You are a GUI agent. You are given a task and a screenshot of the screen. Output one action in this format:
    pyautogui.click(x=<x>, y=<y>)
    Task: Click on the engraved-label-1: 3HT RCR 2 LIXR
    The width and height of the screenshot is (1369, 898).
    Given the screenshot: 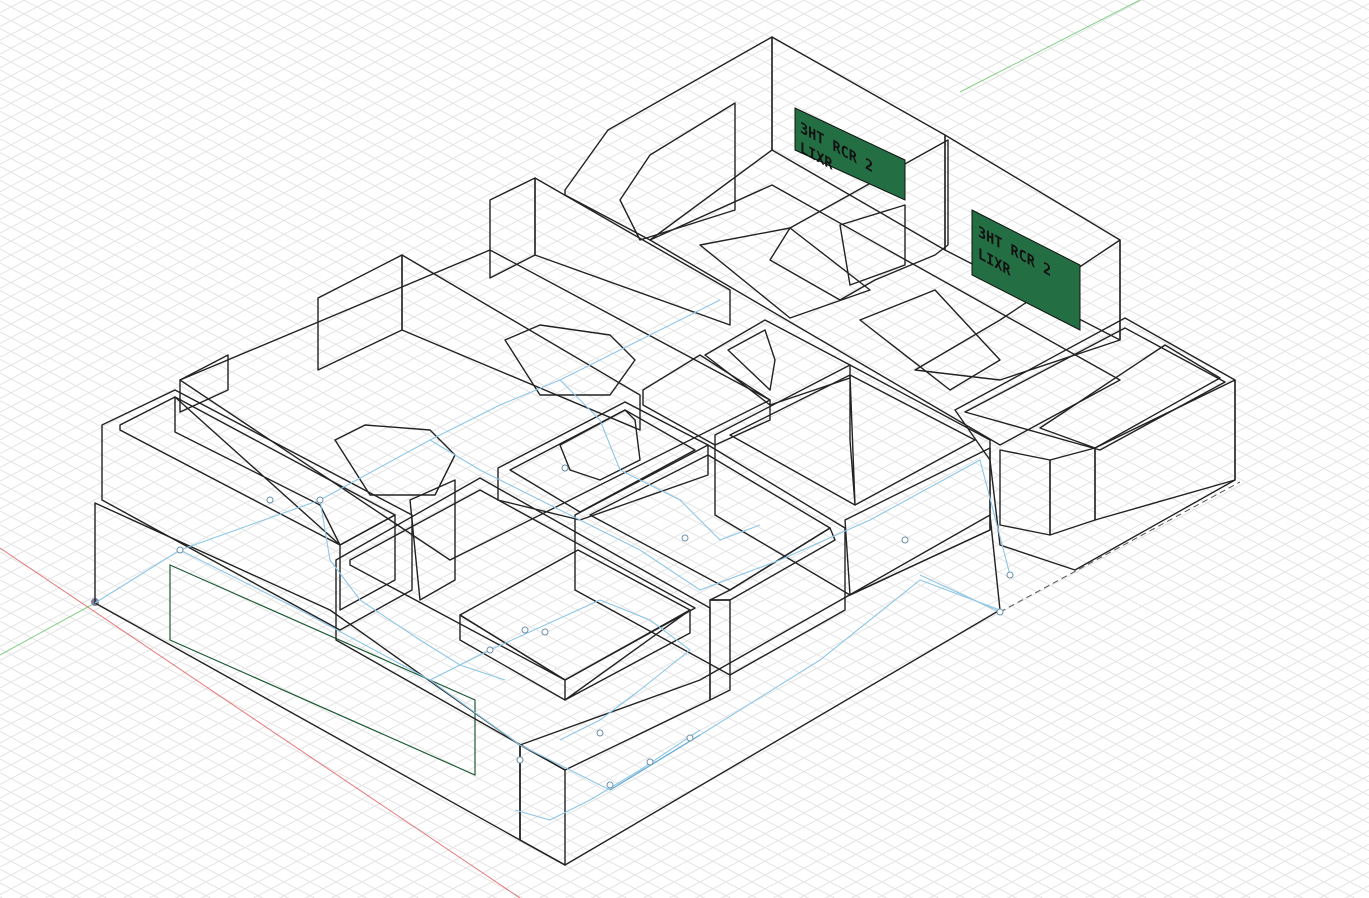 What is the action you would take?
    pyautogui.click(x=850, y=154)
    